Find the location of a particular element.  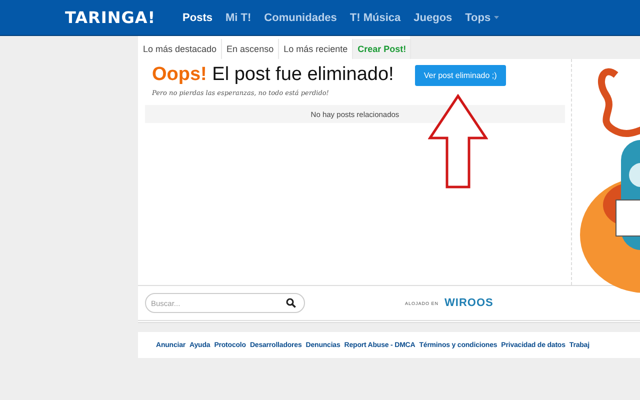

search-icon is located at coordinates (291, 303).